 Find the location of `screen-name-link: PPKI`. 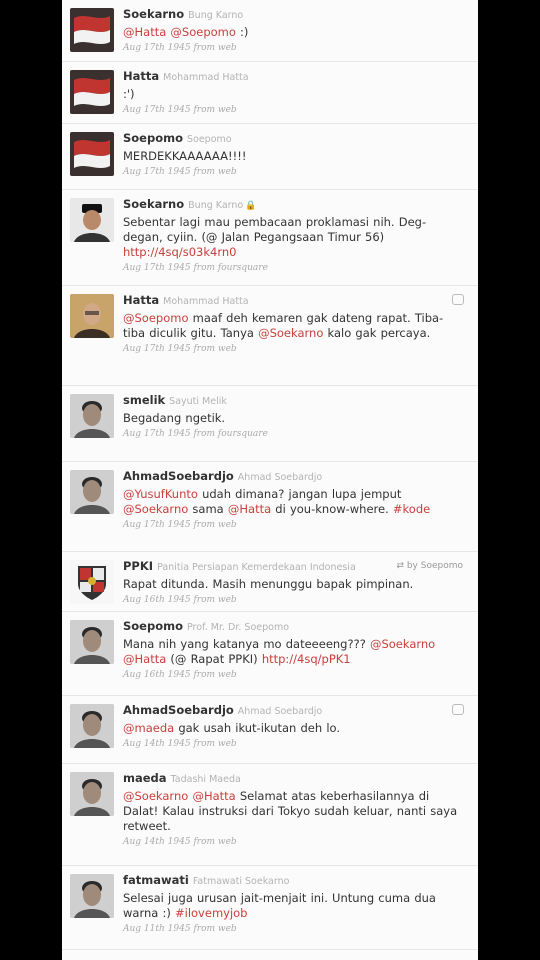

screen-name-link: PPKI is located at coordinates (138, 566).